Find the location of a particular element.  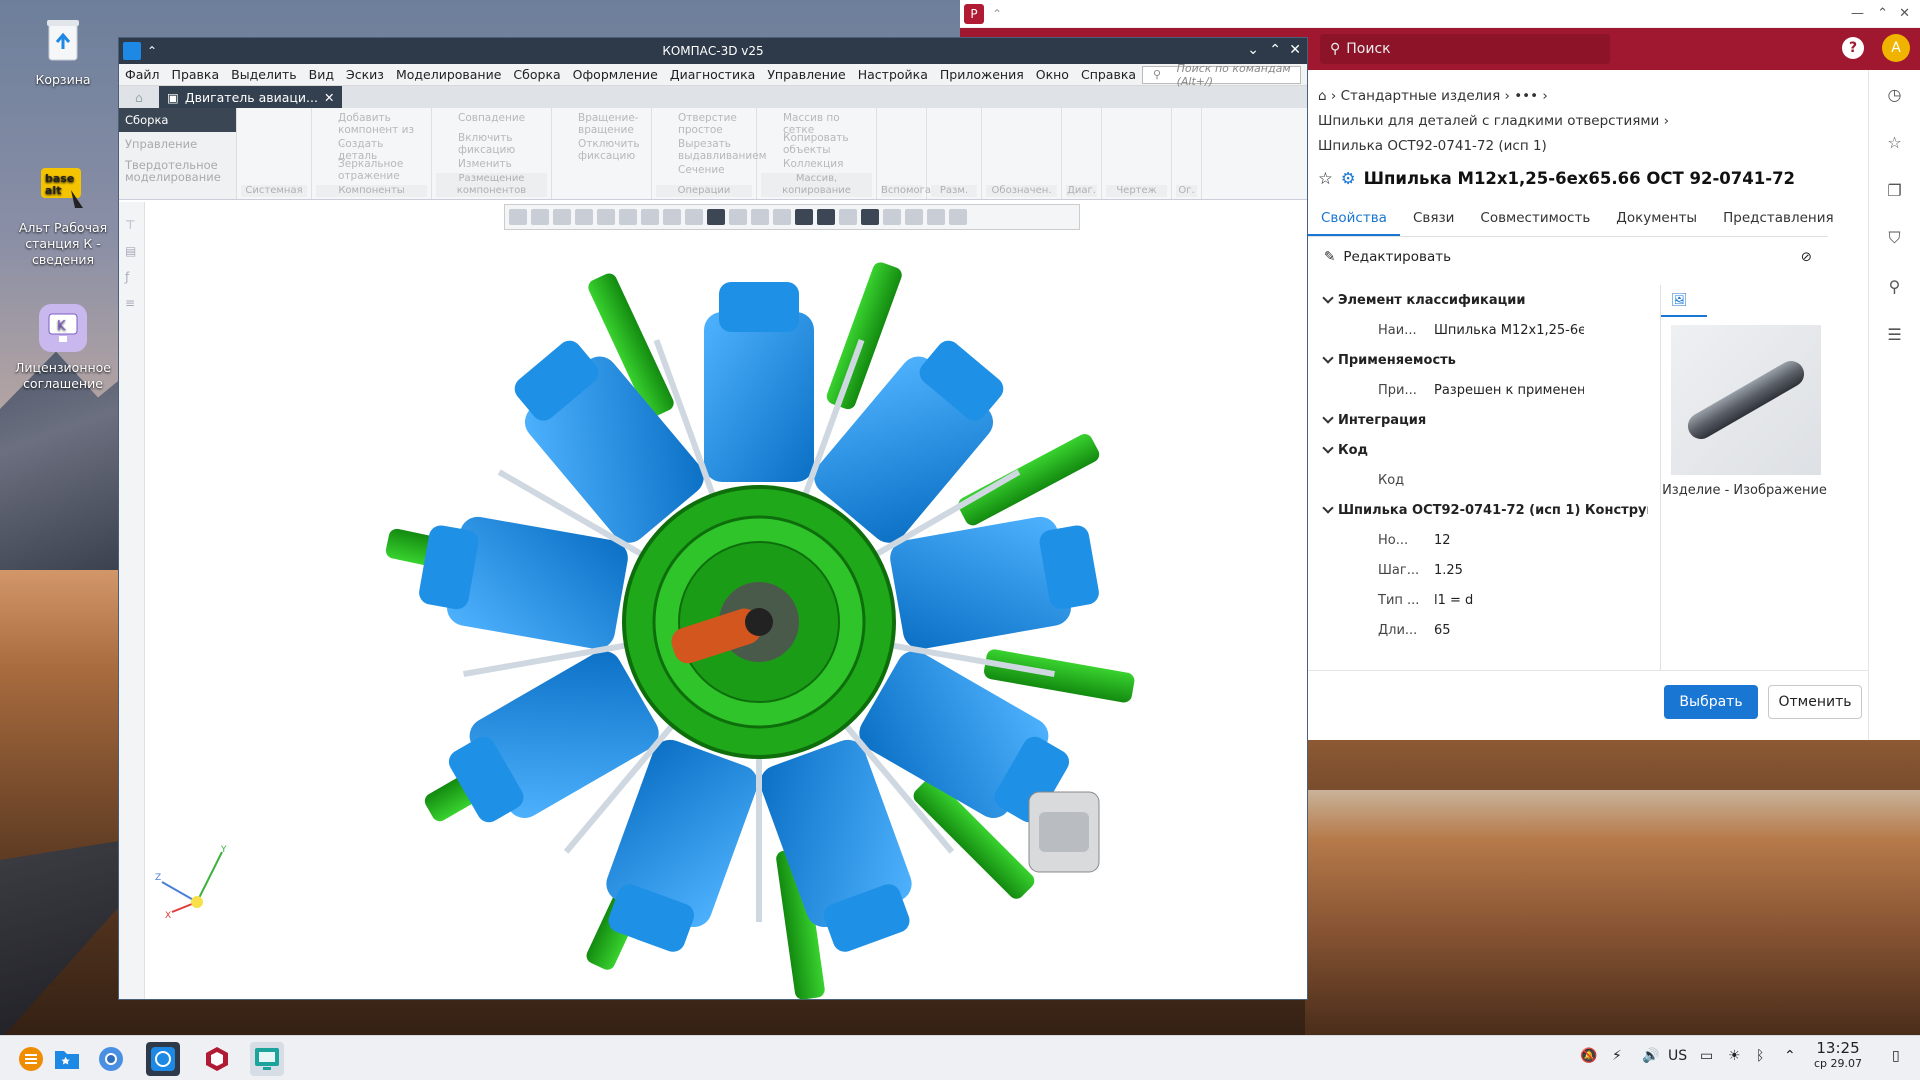

help-icon: ? is located at coordinates (1853, 48).